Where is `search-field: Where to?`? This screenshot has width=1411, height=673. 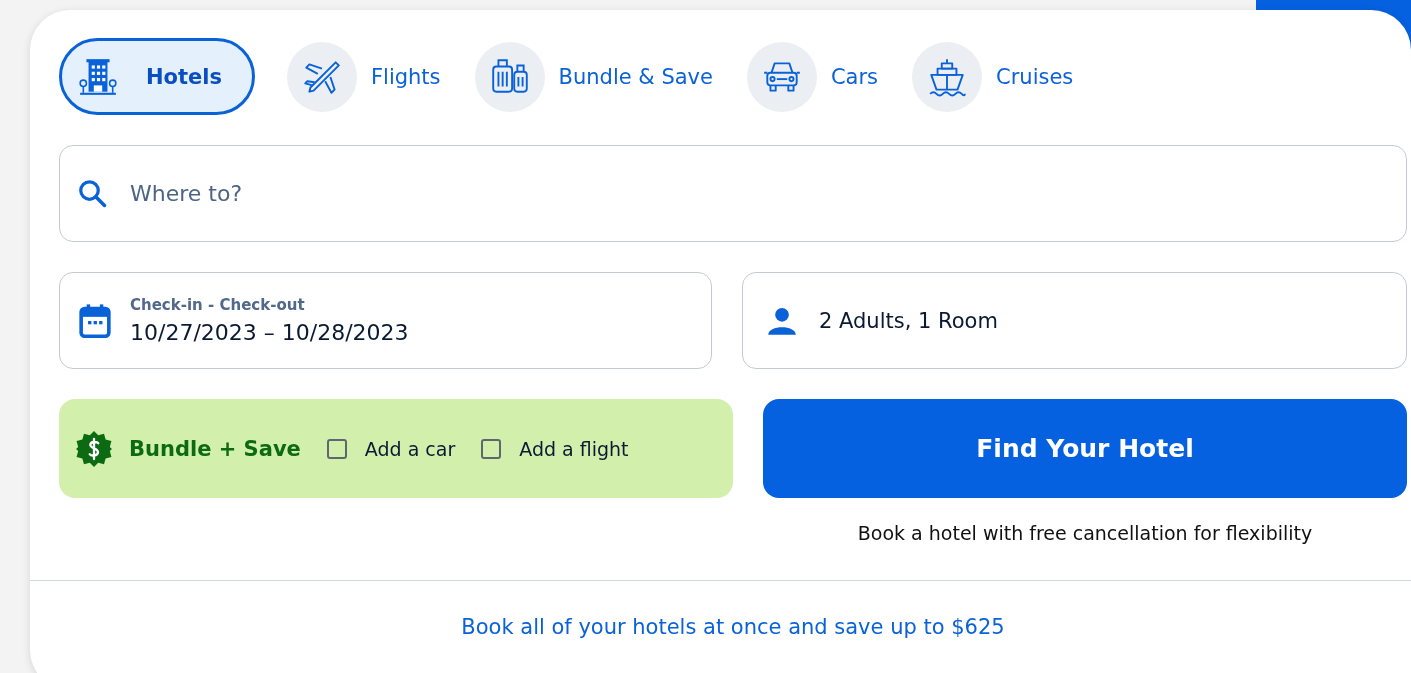
search-field: Where to? is located at coordinates (733, 193).